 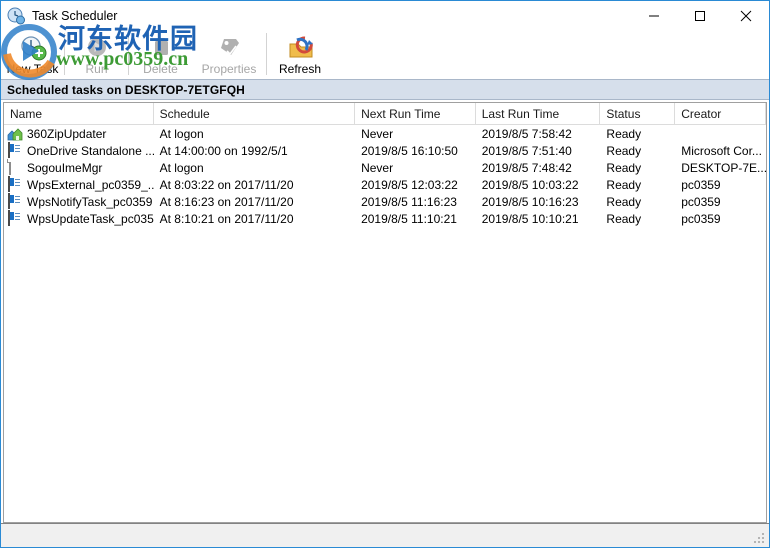 What do you see at coordinates (385, 89) in the screenshot?
I see `status-banner: Scheduled tasks on DESKTOP-7ETGFQH` at bounding box center [385, 89].